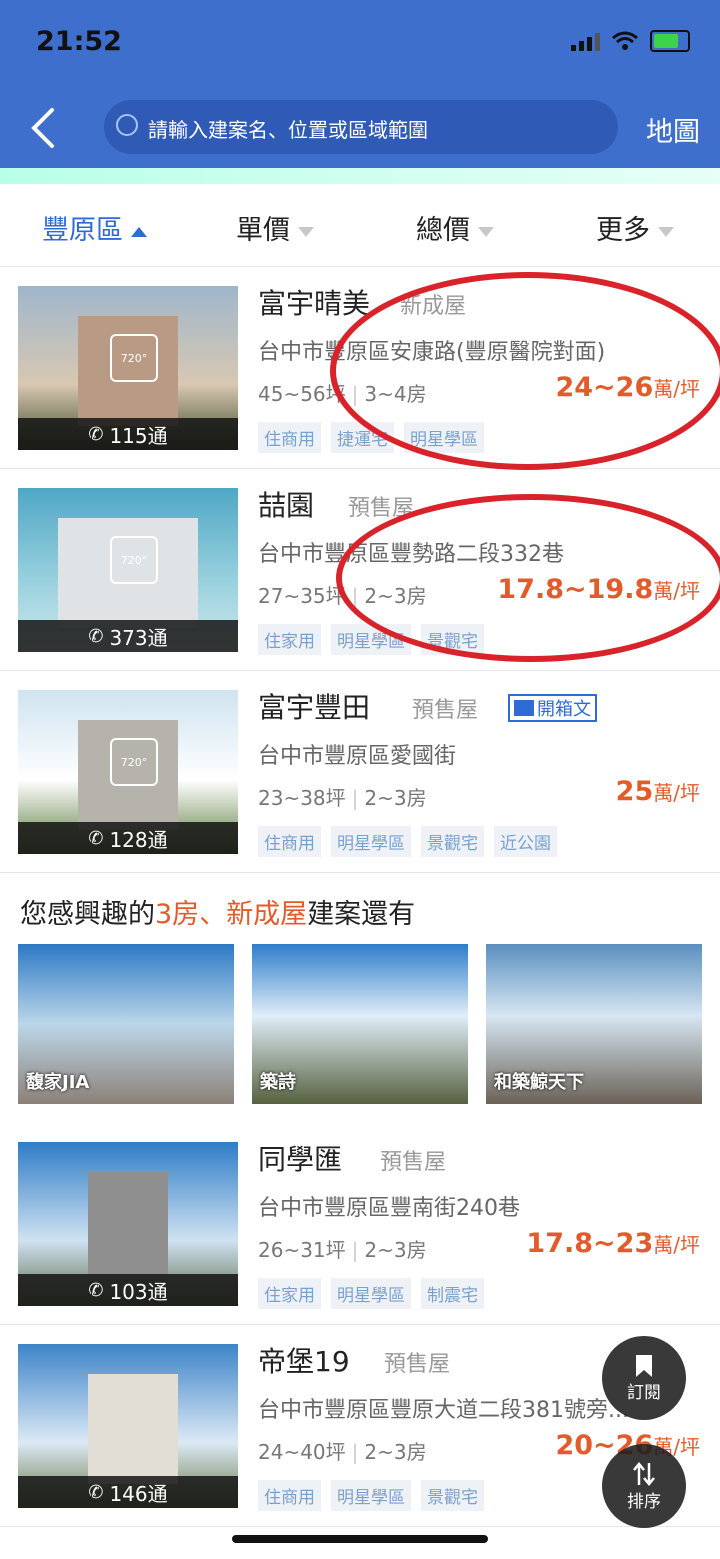 This screenshot has height=1559, width=720. What do you see at coordinates (594, 1024) in the screenshot?
I see `recommendation-card: 和築鯨天下` at bounding box center [594, 1024].